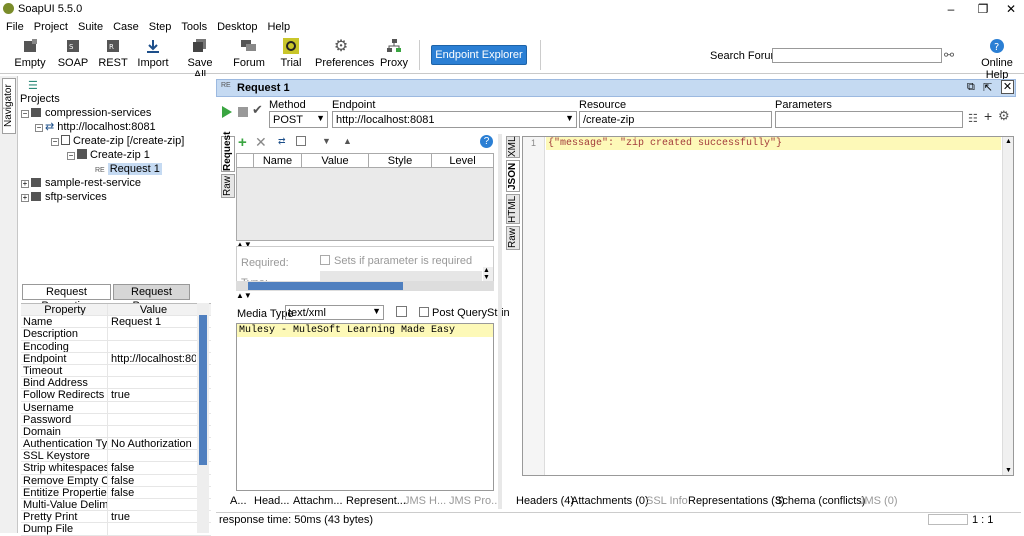 The width and height of the screenshot is (1024, 536). I want to click on format-icon, so click(401, 311).